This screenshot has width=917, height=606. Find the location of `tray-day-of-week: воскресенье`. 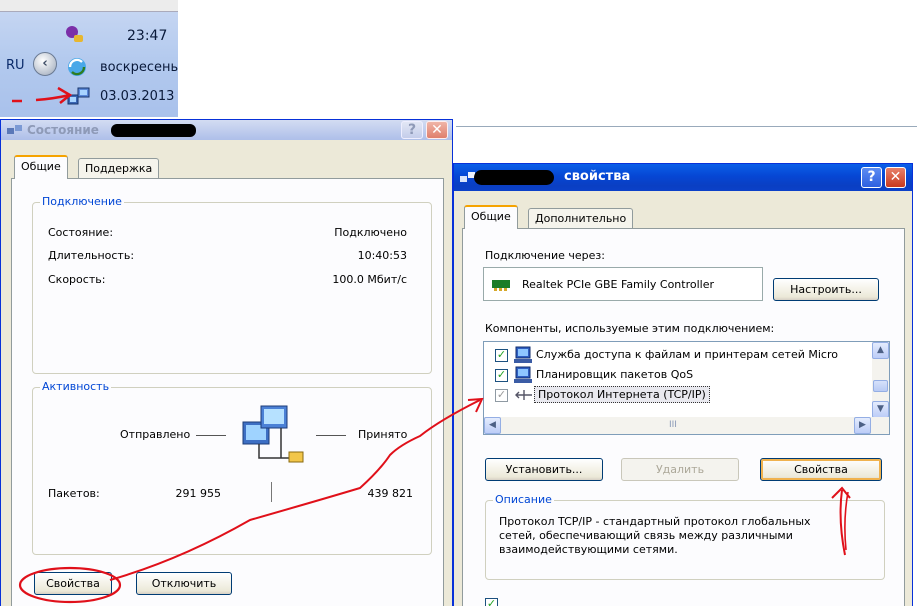

tray-day-of-week: воскресенье is located at coordinates (139, 67).